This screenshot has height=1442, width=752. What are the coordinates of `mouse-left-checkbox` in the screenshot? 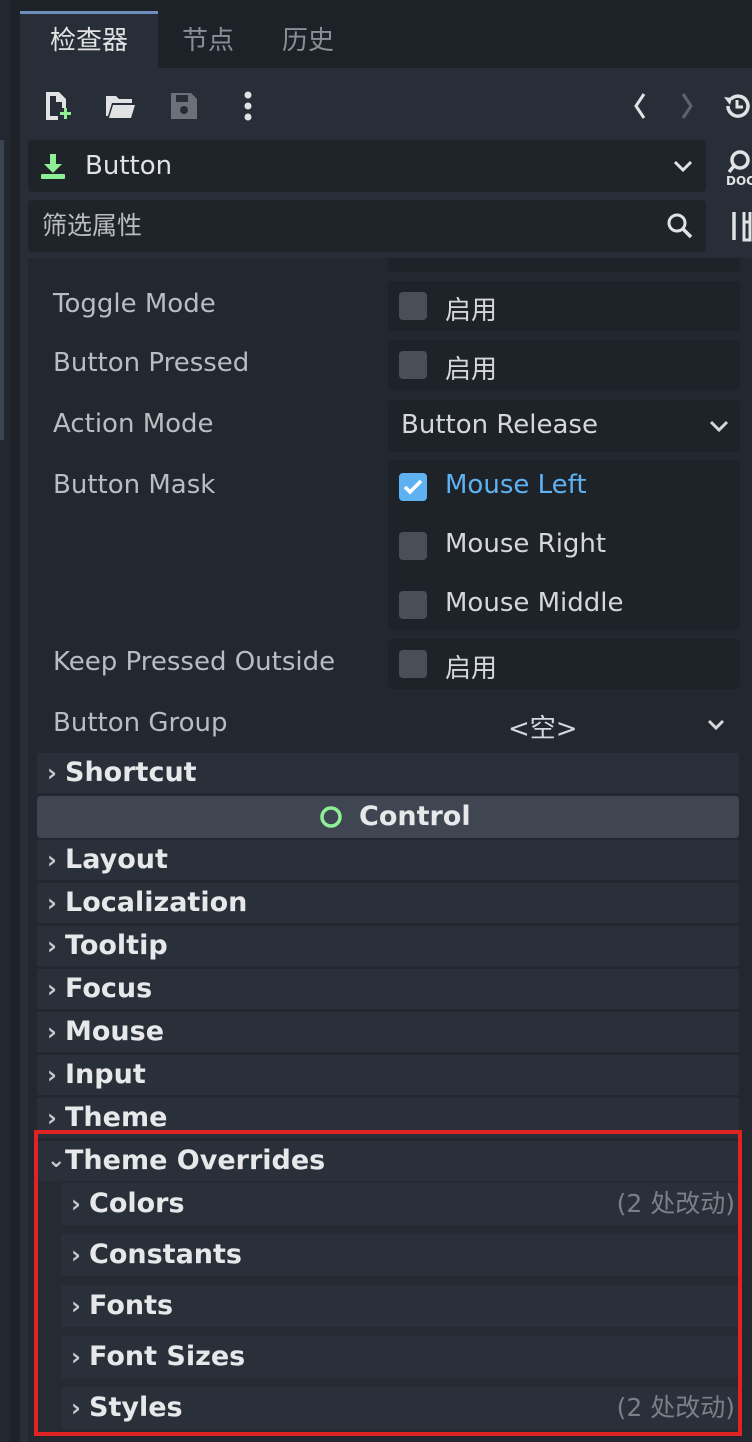 It's located at (413, 487).